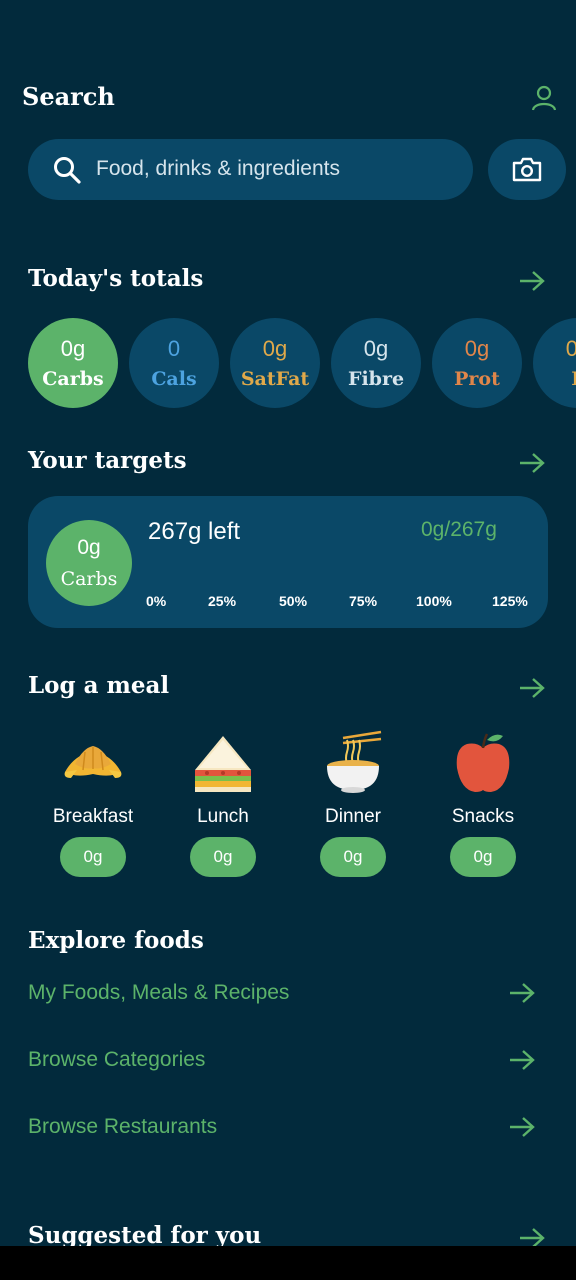 The height and width of the screenshot is (1280, 576). What do you see at coordinates (89, 563) in the screenshot?
I see `target-circle: 0g Carbs` at bounding box center [89, 563].